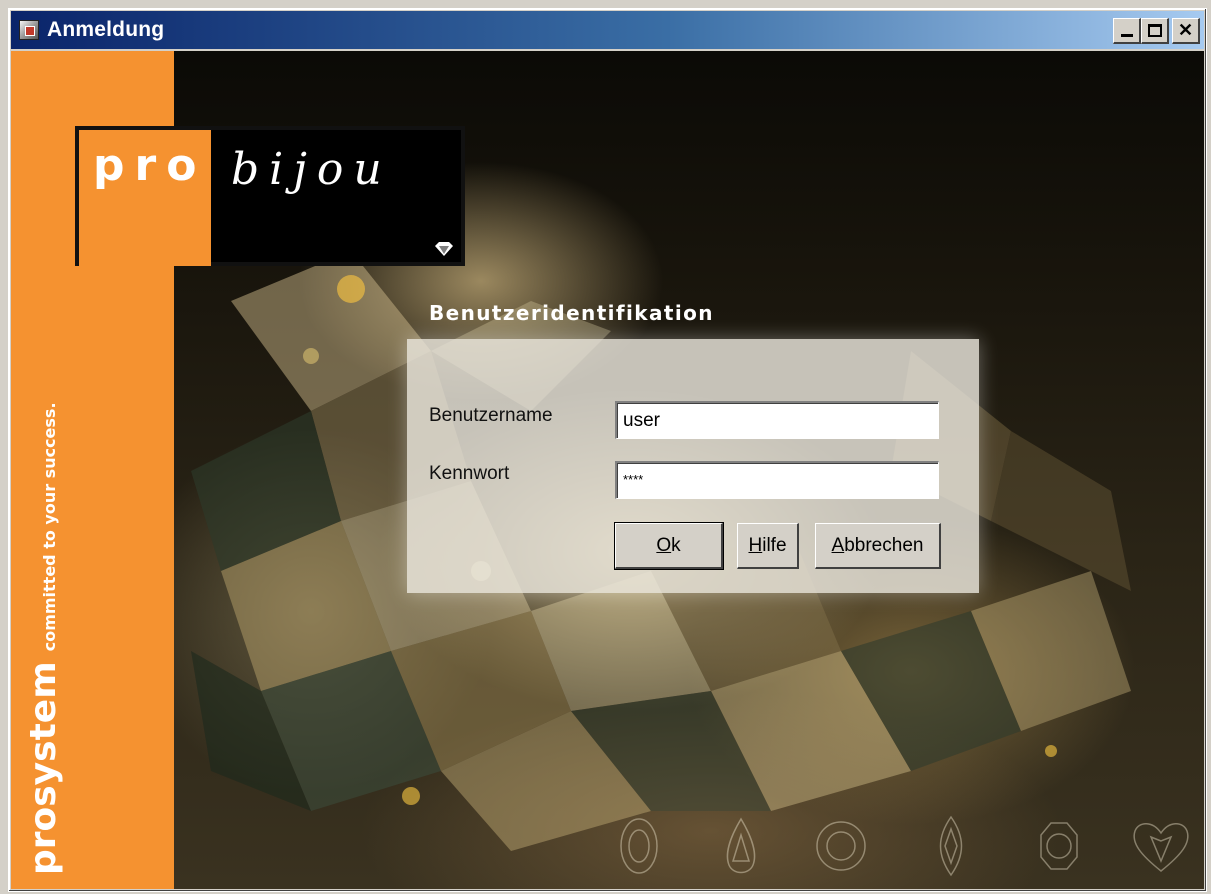 The height and width of the screenshot is (894, 1211). I want to click on window-controls: ✕, so click(1156, 31).